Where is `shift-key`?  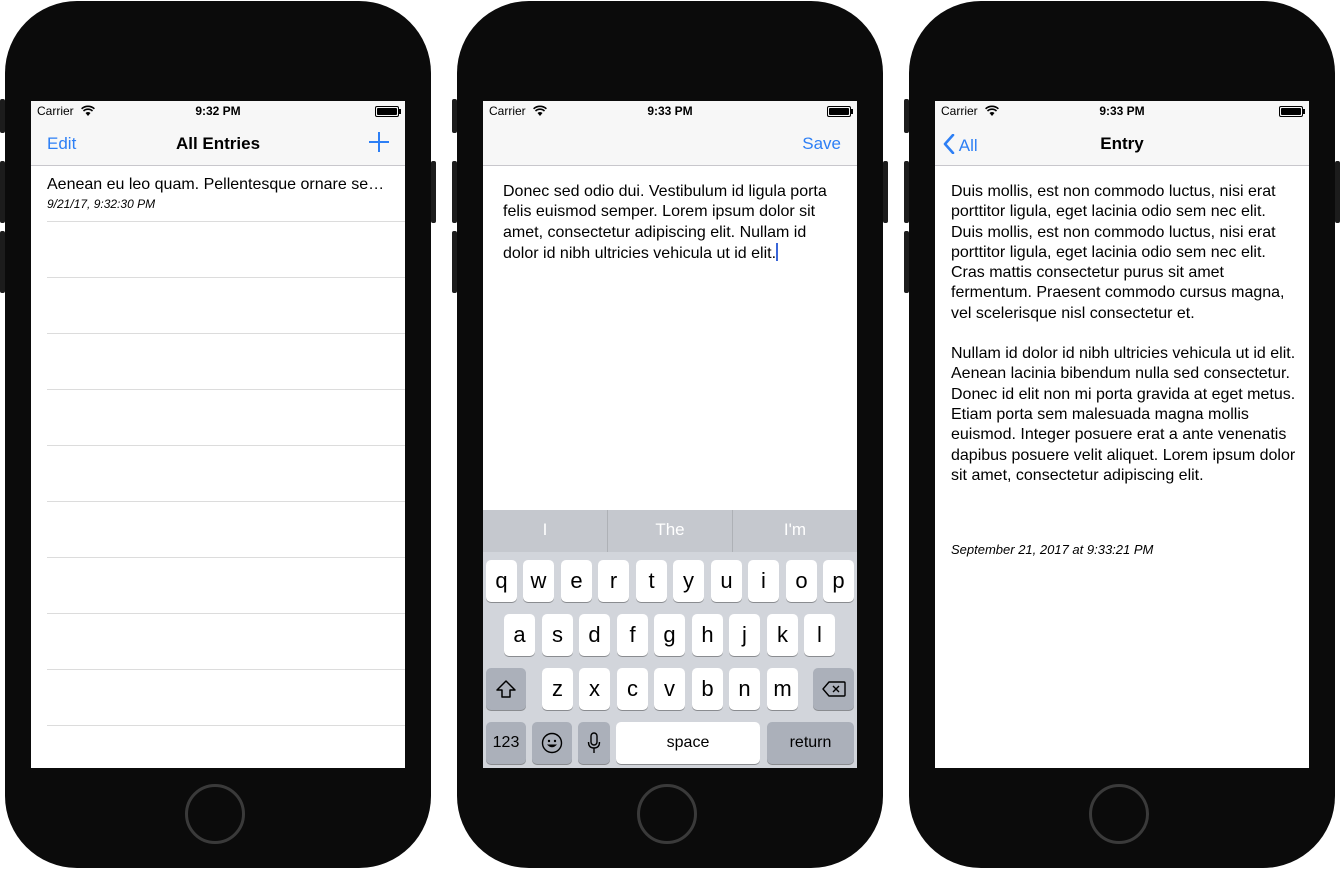 shift-key is located at coordinates (506, 689).